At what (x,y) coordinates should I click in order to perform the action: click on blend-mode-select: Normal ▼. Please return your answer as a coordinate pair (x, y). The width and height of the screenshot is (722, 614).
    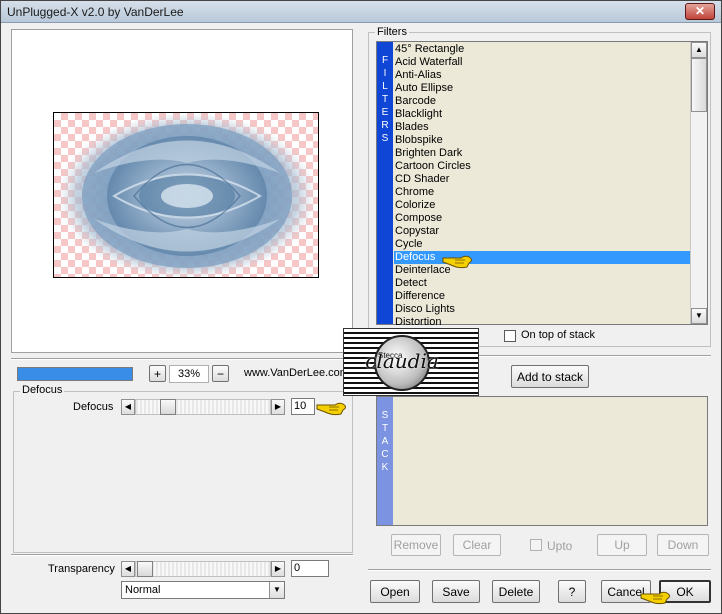
    Looking at the image, I should click on (203, 590).